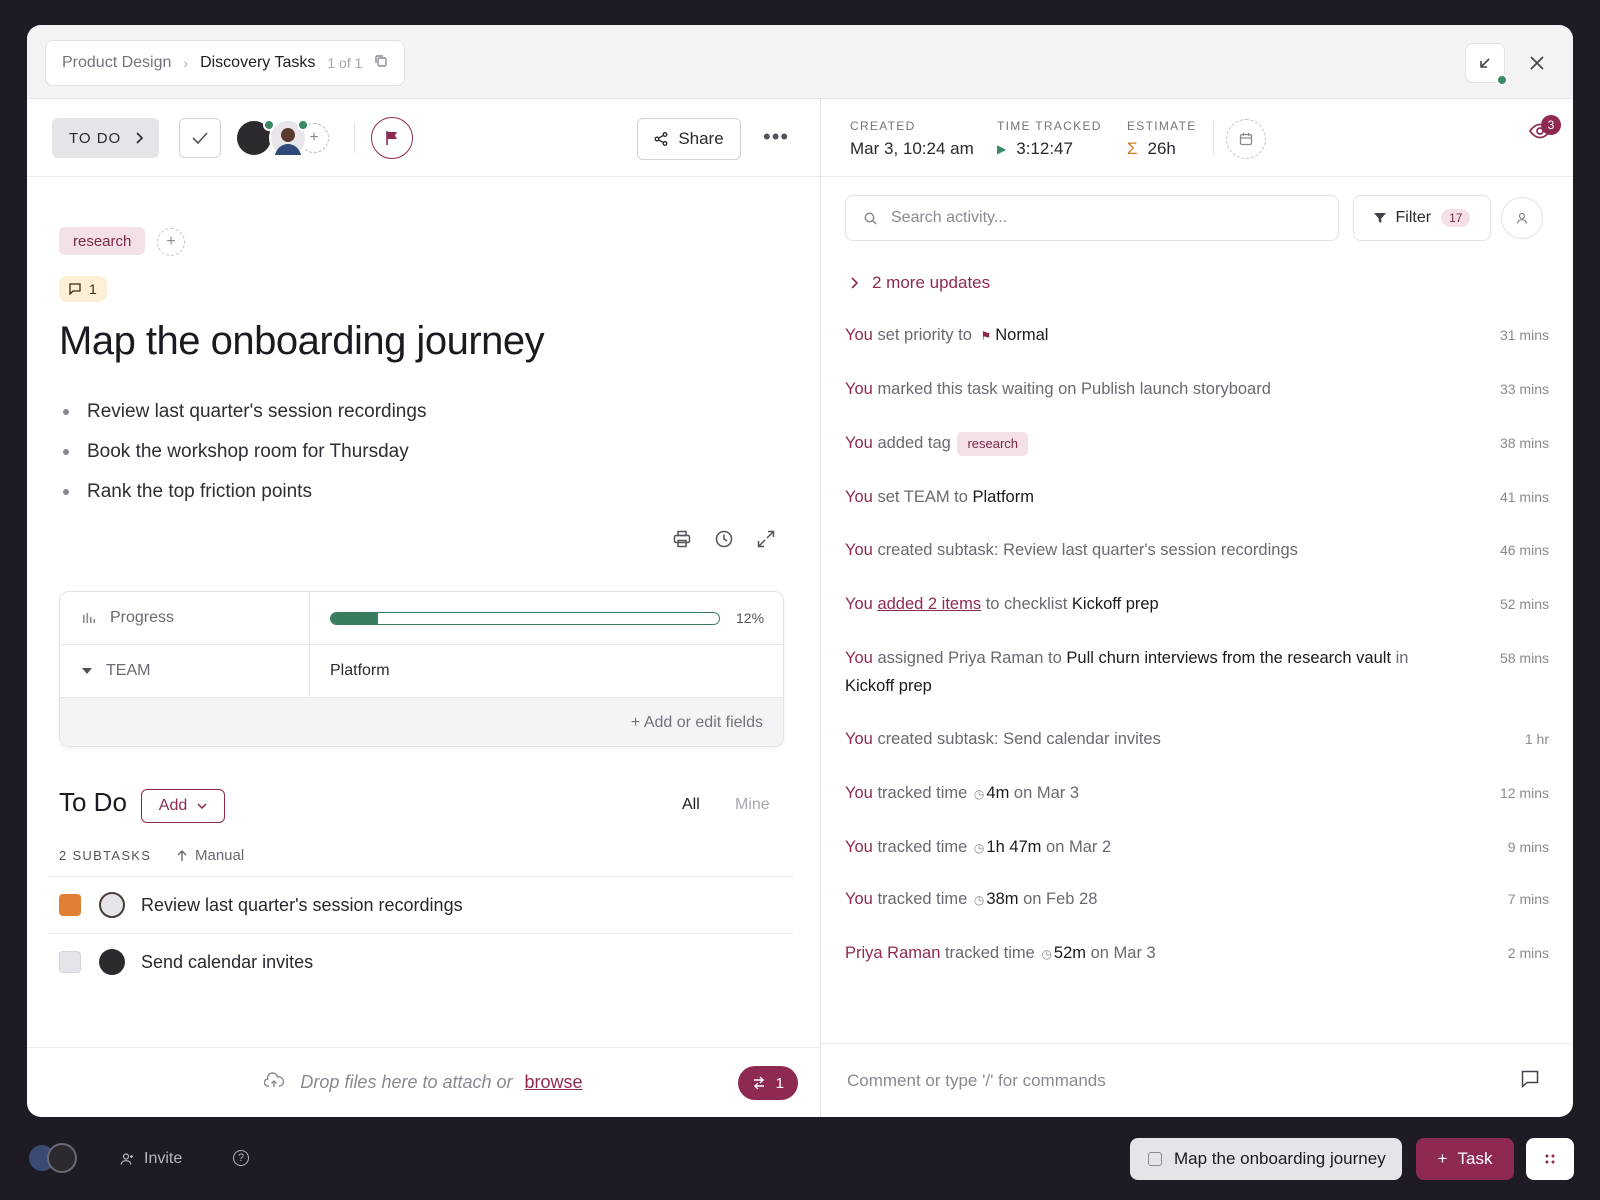 This screenshot has height=1200, width=1600. What do you see at coordinates (1537, 63) in the screenshot?
I see `close-button` at bounding box center [1537, 63].